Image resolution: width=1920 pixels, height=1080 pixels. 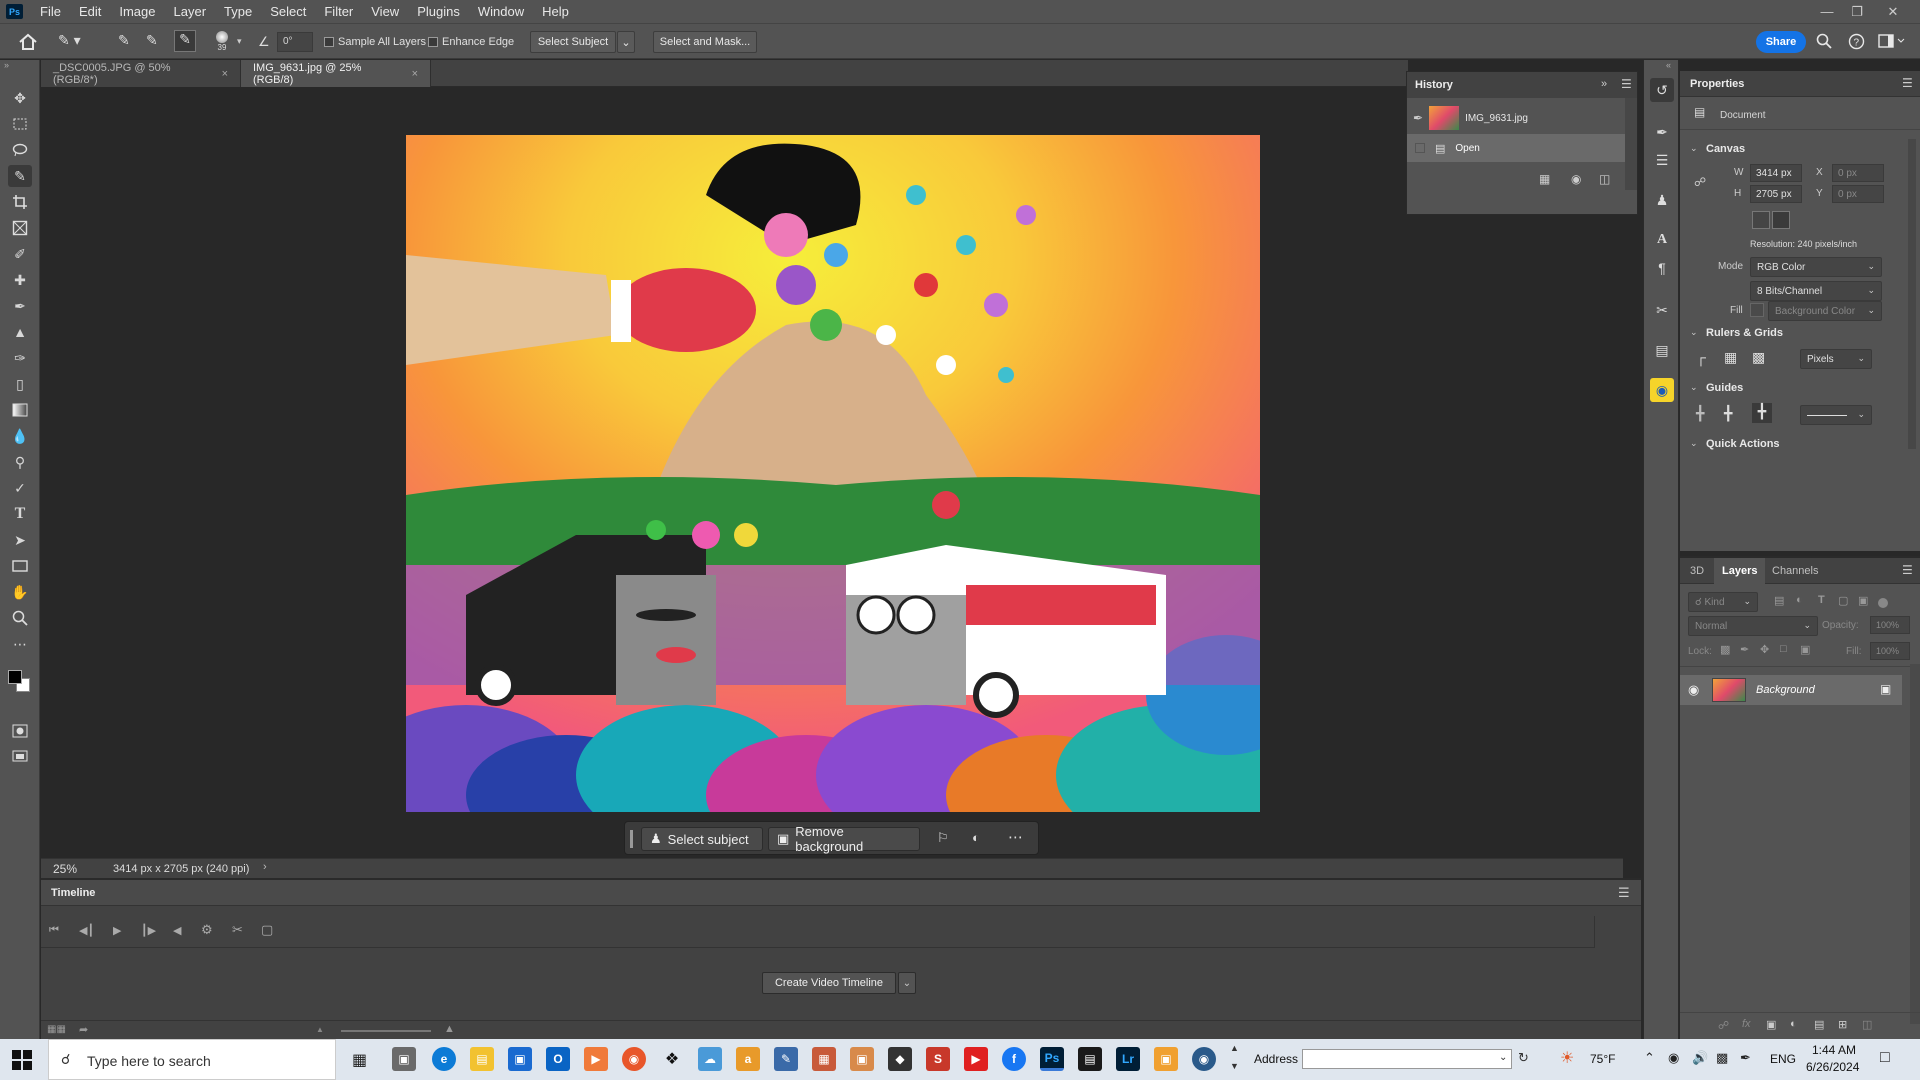 What do you see at coordinates (404, 1059) in the screenshot?
I see `photos-app-icon: ▣` at bounding box center [404, 1059].